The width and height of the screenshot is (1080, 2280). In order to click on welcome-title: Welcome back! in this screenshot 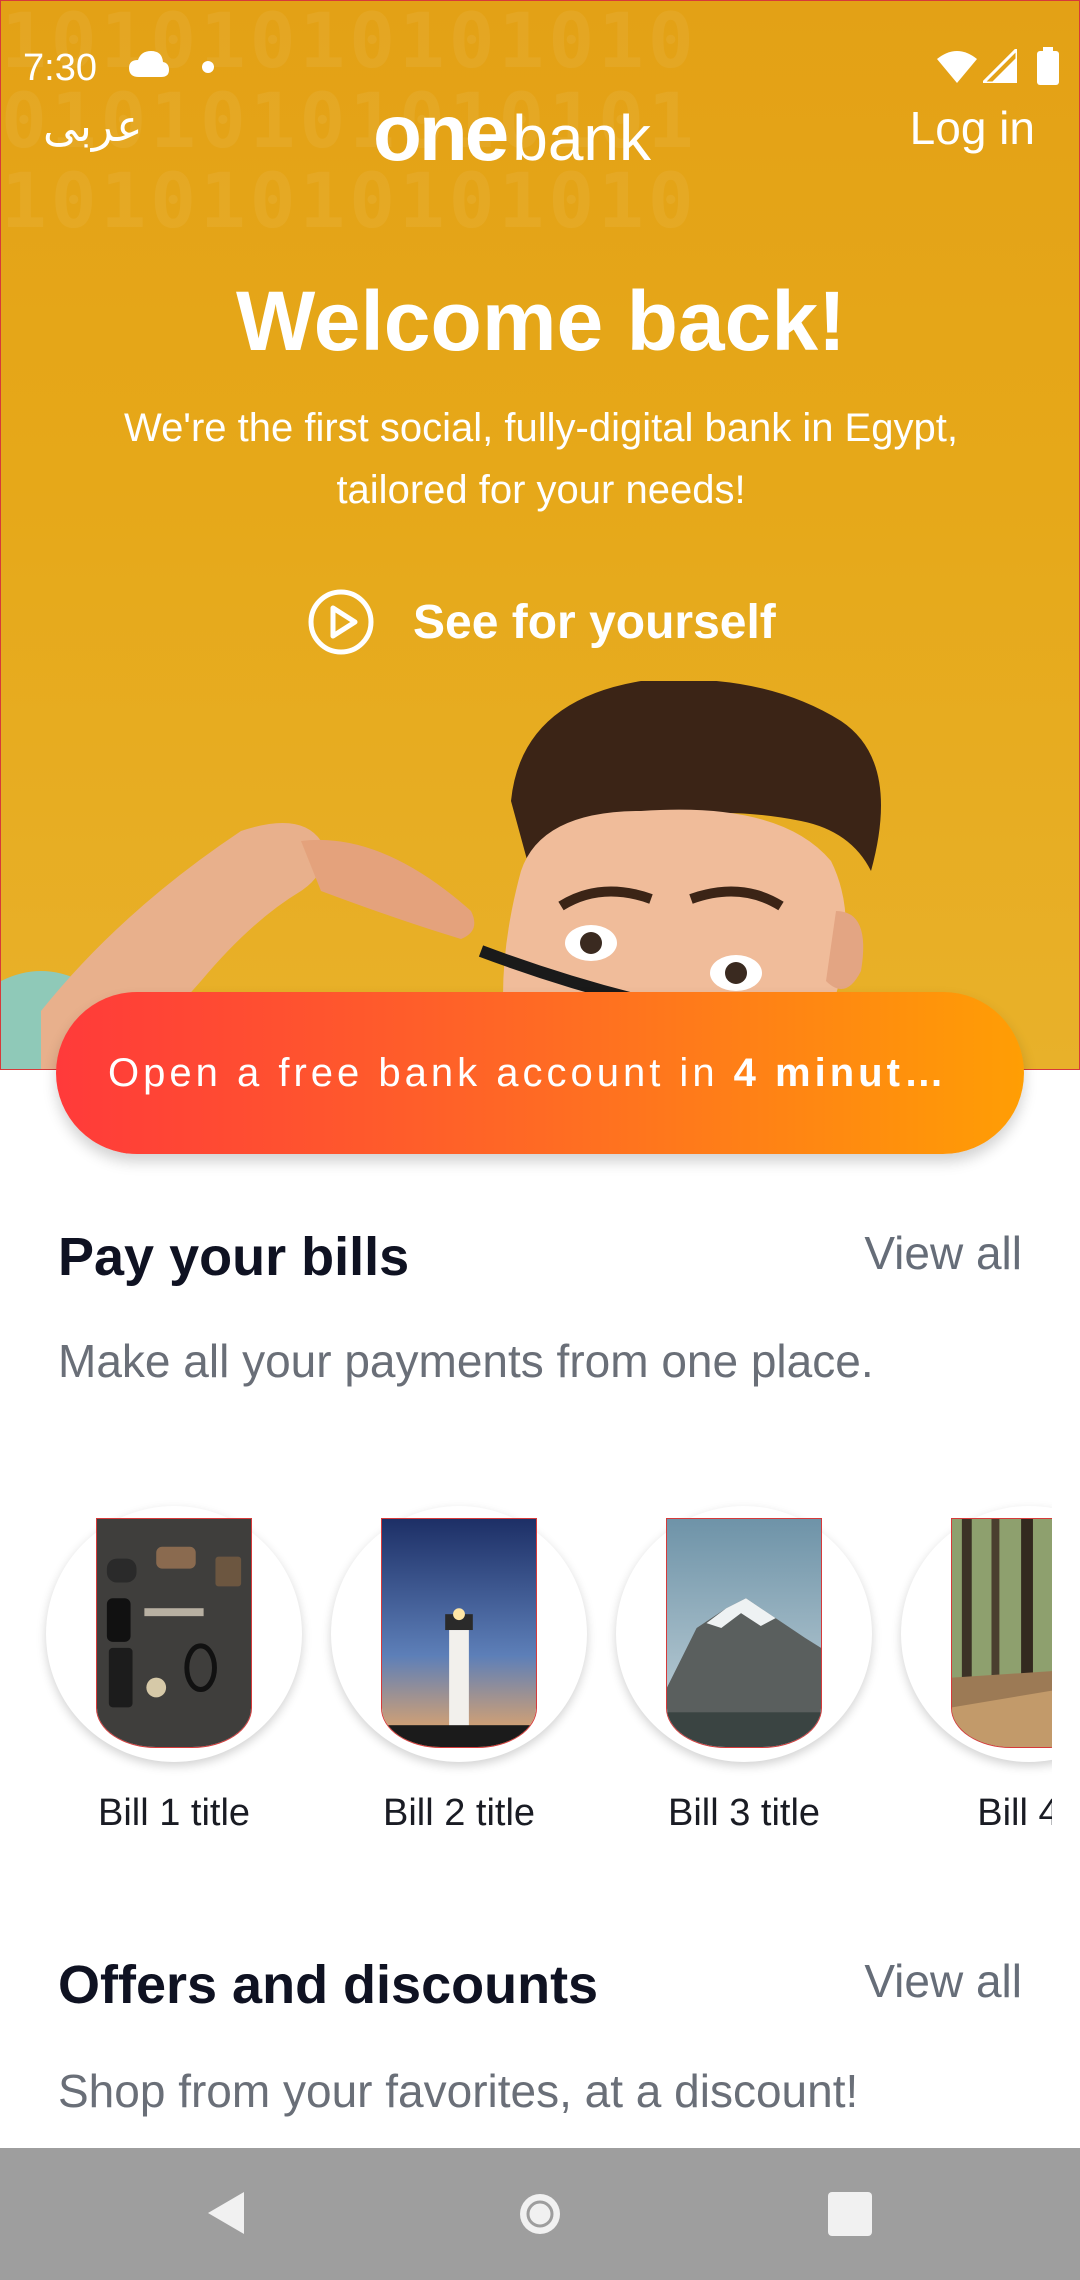, I will do `click(541, 321)`.